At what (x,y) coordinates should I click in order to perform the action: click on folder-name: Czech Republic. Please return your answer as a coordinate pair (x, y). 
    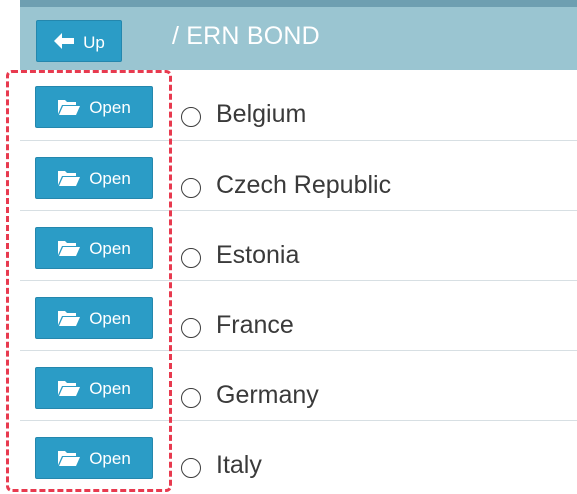
    Looking at the image, I should click on (304, 185).